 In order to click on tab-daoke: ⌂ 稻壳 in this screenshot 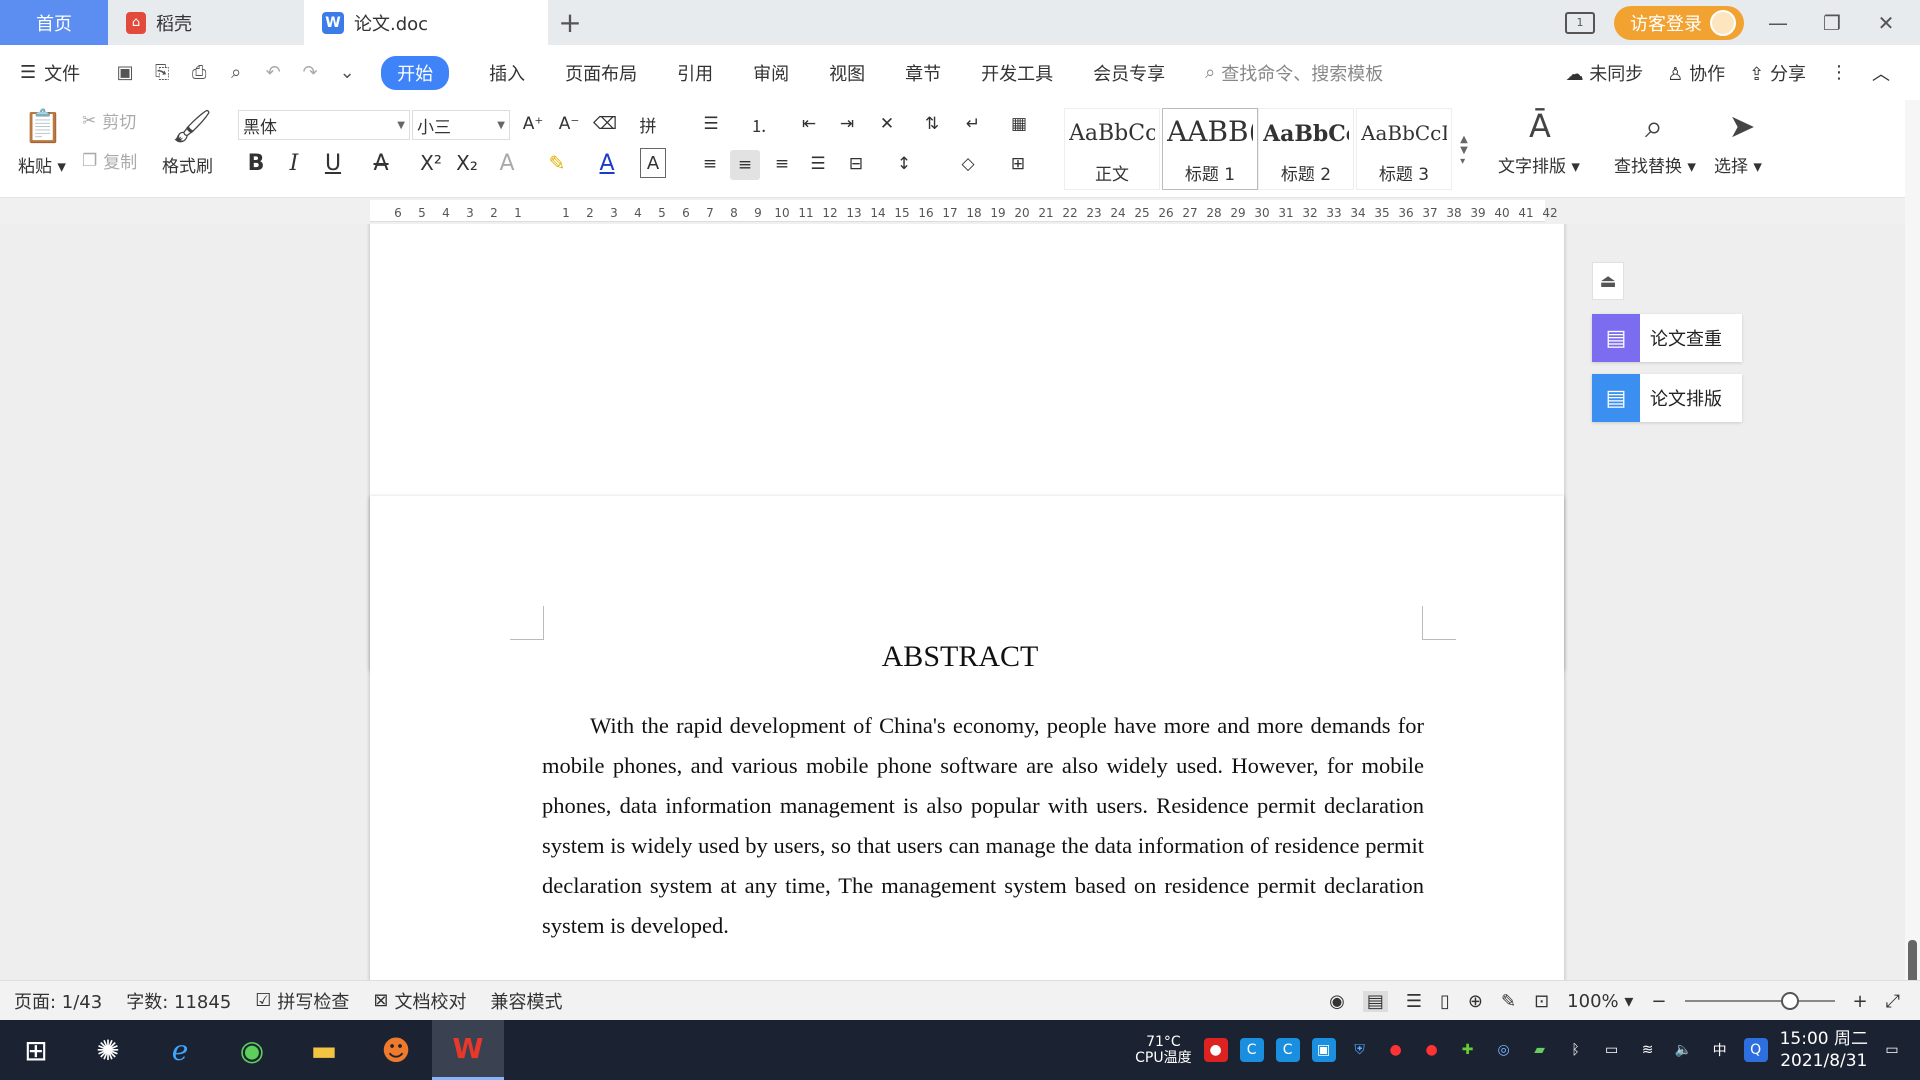, I will do `click(206, 22)`.